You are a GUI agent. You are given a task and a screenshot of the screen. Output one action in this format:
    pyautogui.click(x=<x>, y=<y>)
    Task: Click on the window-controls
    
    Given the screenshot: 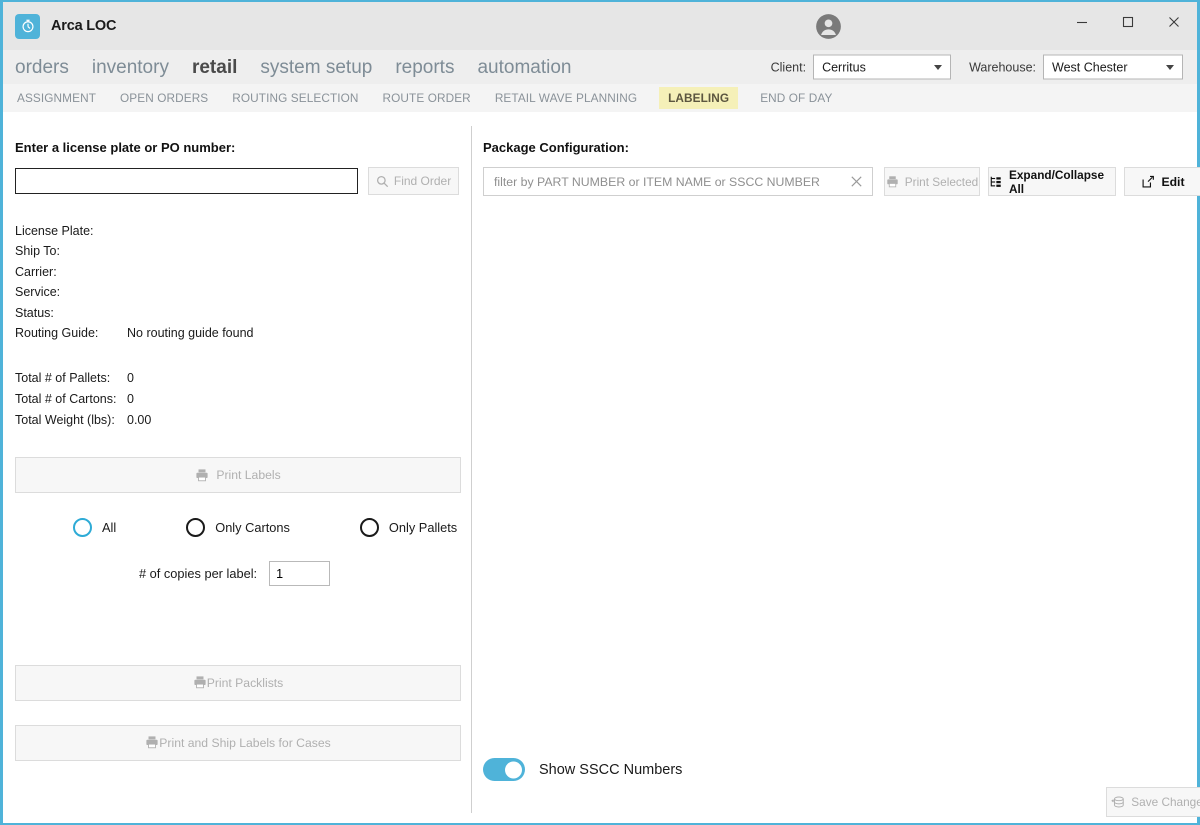 What is the action you would take?
    pyautogui.click(x=1128, y=22)
    